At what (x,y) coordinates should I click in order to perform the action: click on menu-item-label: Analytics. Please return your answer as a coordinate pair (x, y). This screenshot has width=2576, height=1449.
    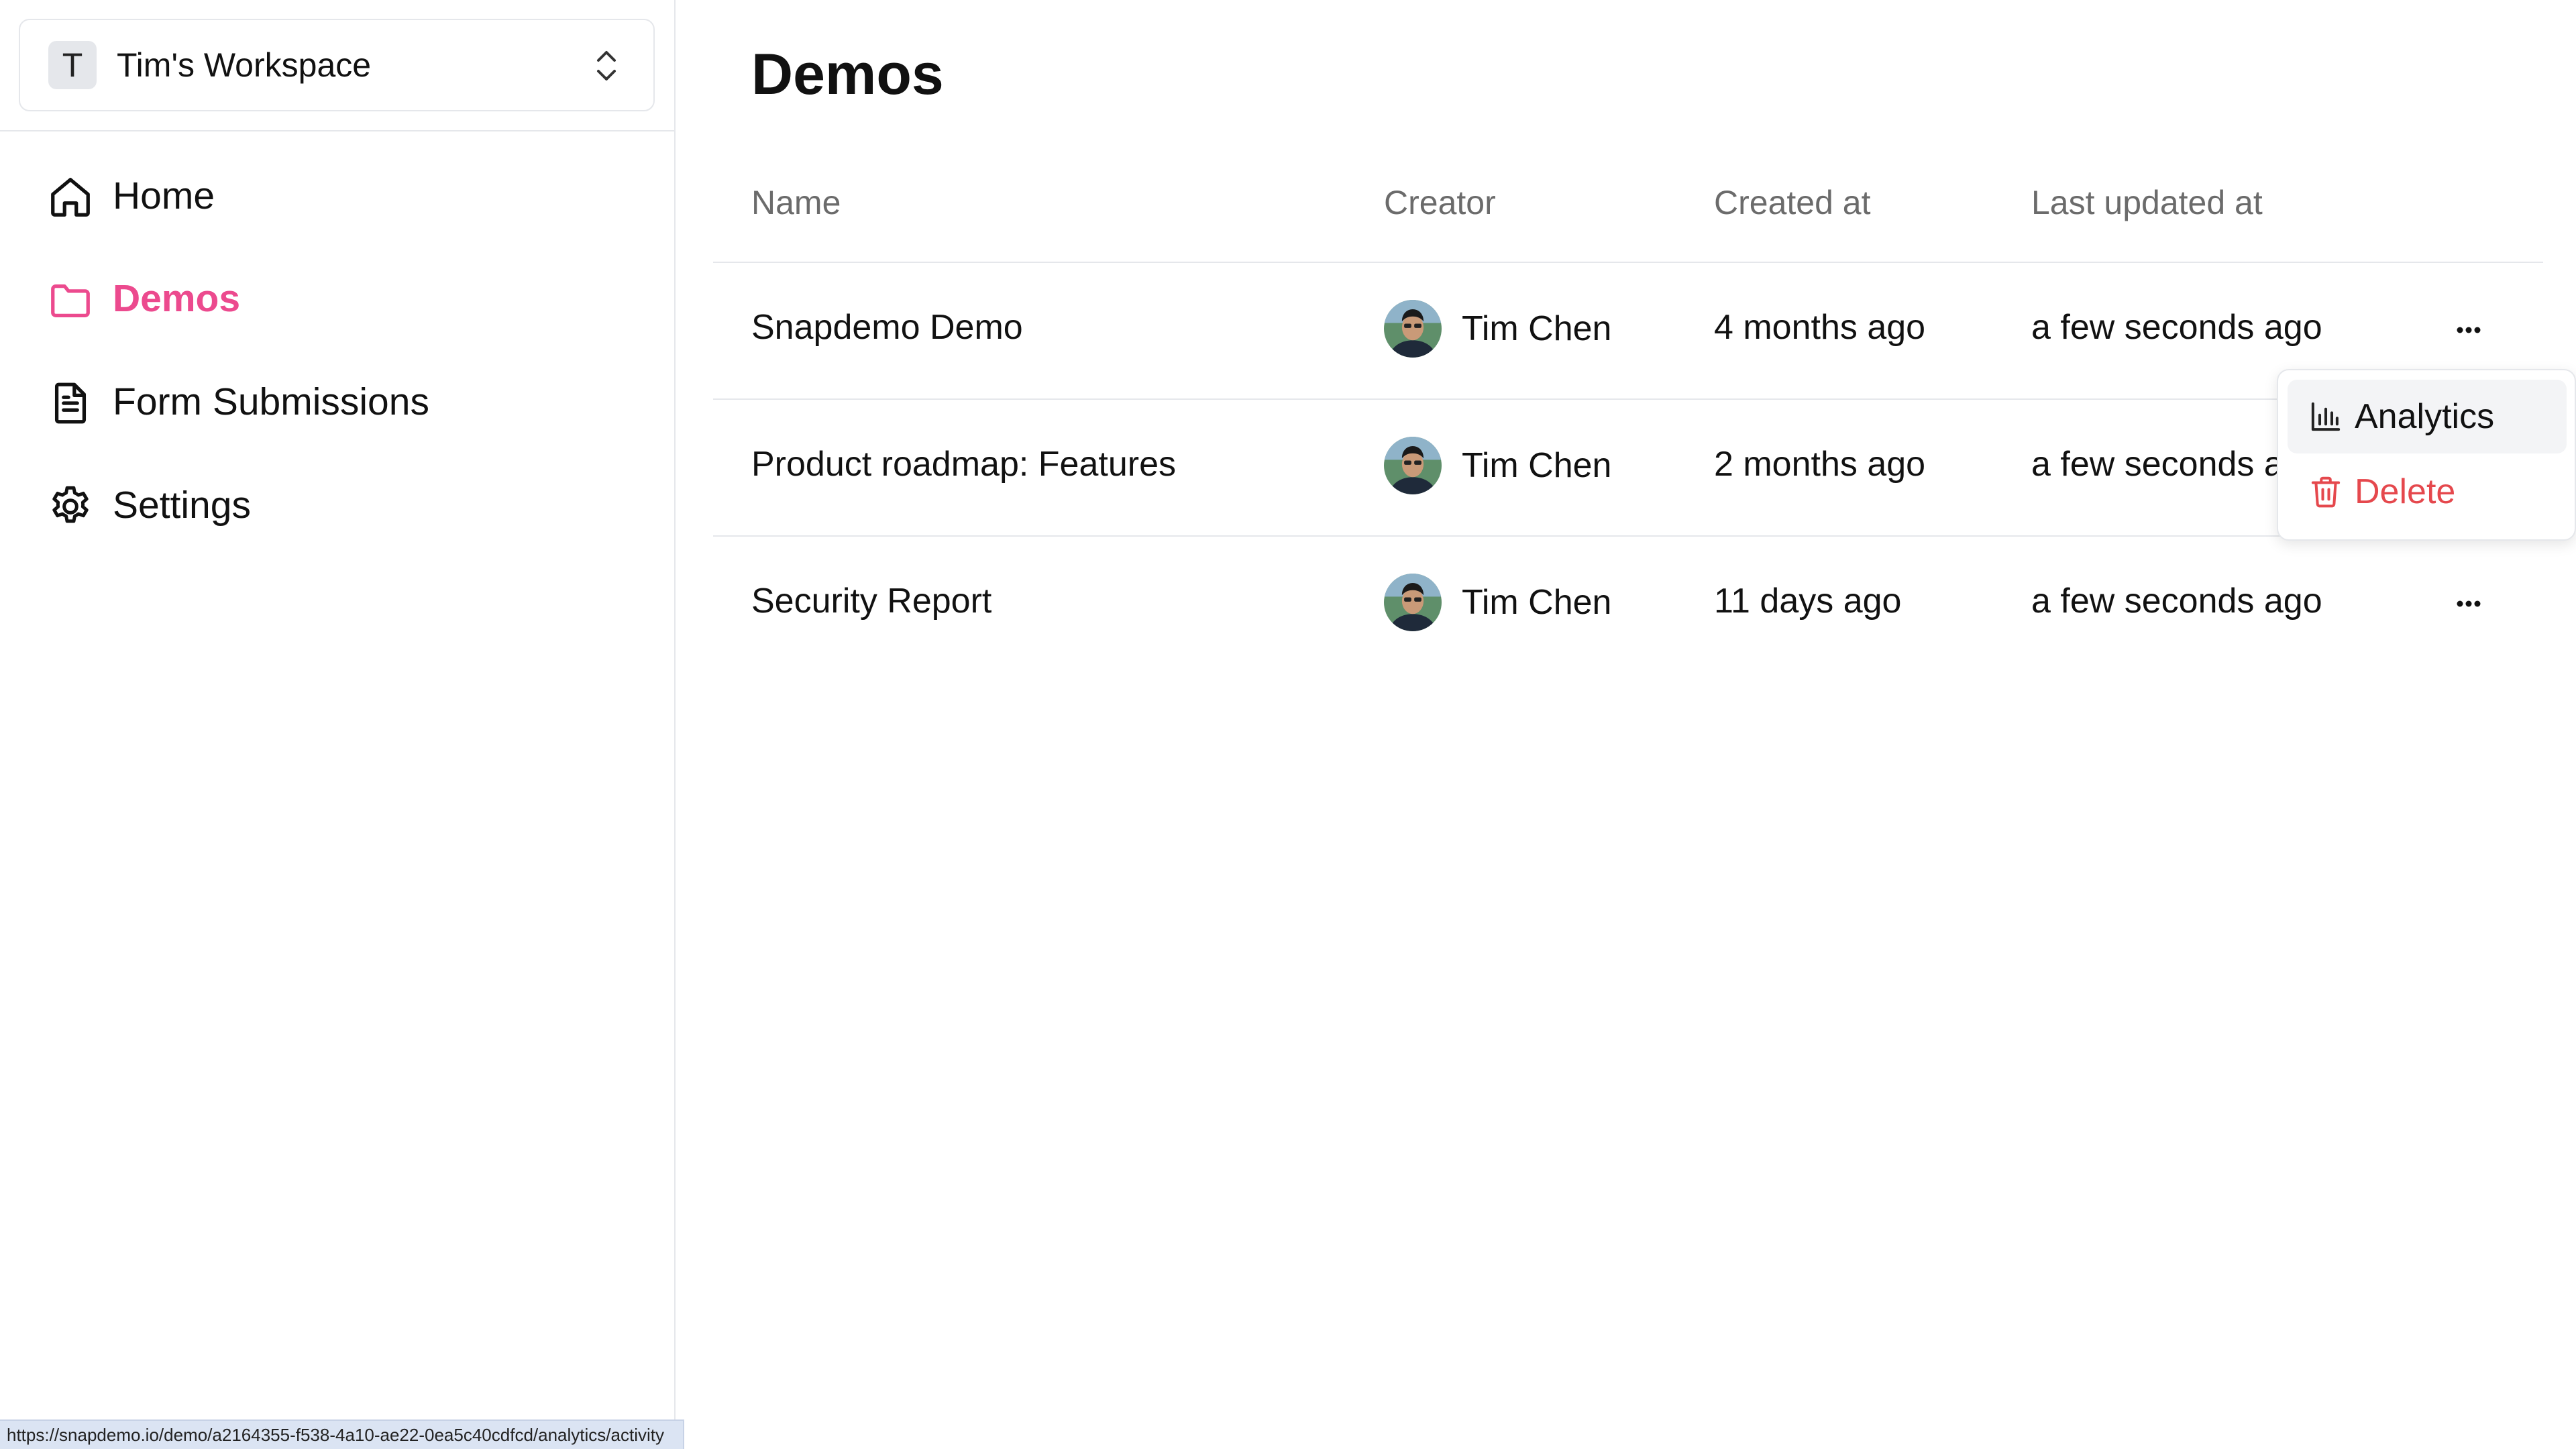
    Looking at the image, I should click on (2425, 416).